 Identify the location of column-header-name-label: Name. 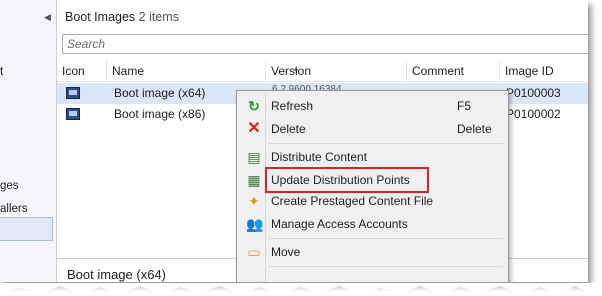
(128, 71).